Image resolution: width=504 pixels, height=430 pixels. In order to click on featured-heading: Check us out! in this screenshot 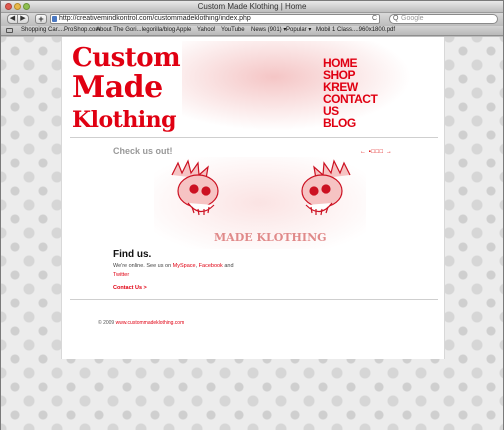, I will do `click(143, 151)`.